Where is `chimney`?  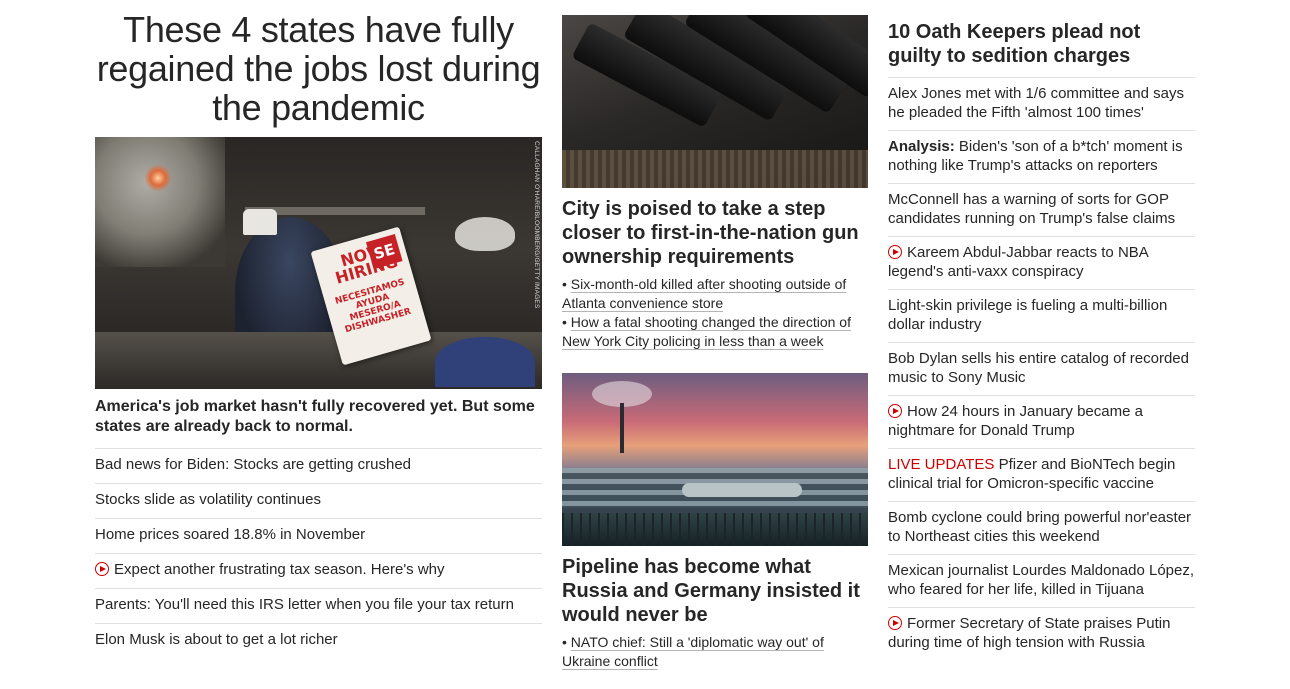
chimney is located at coordinates (622, 428).